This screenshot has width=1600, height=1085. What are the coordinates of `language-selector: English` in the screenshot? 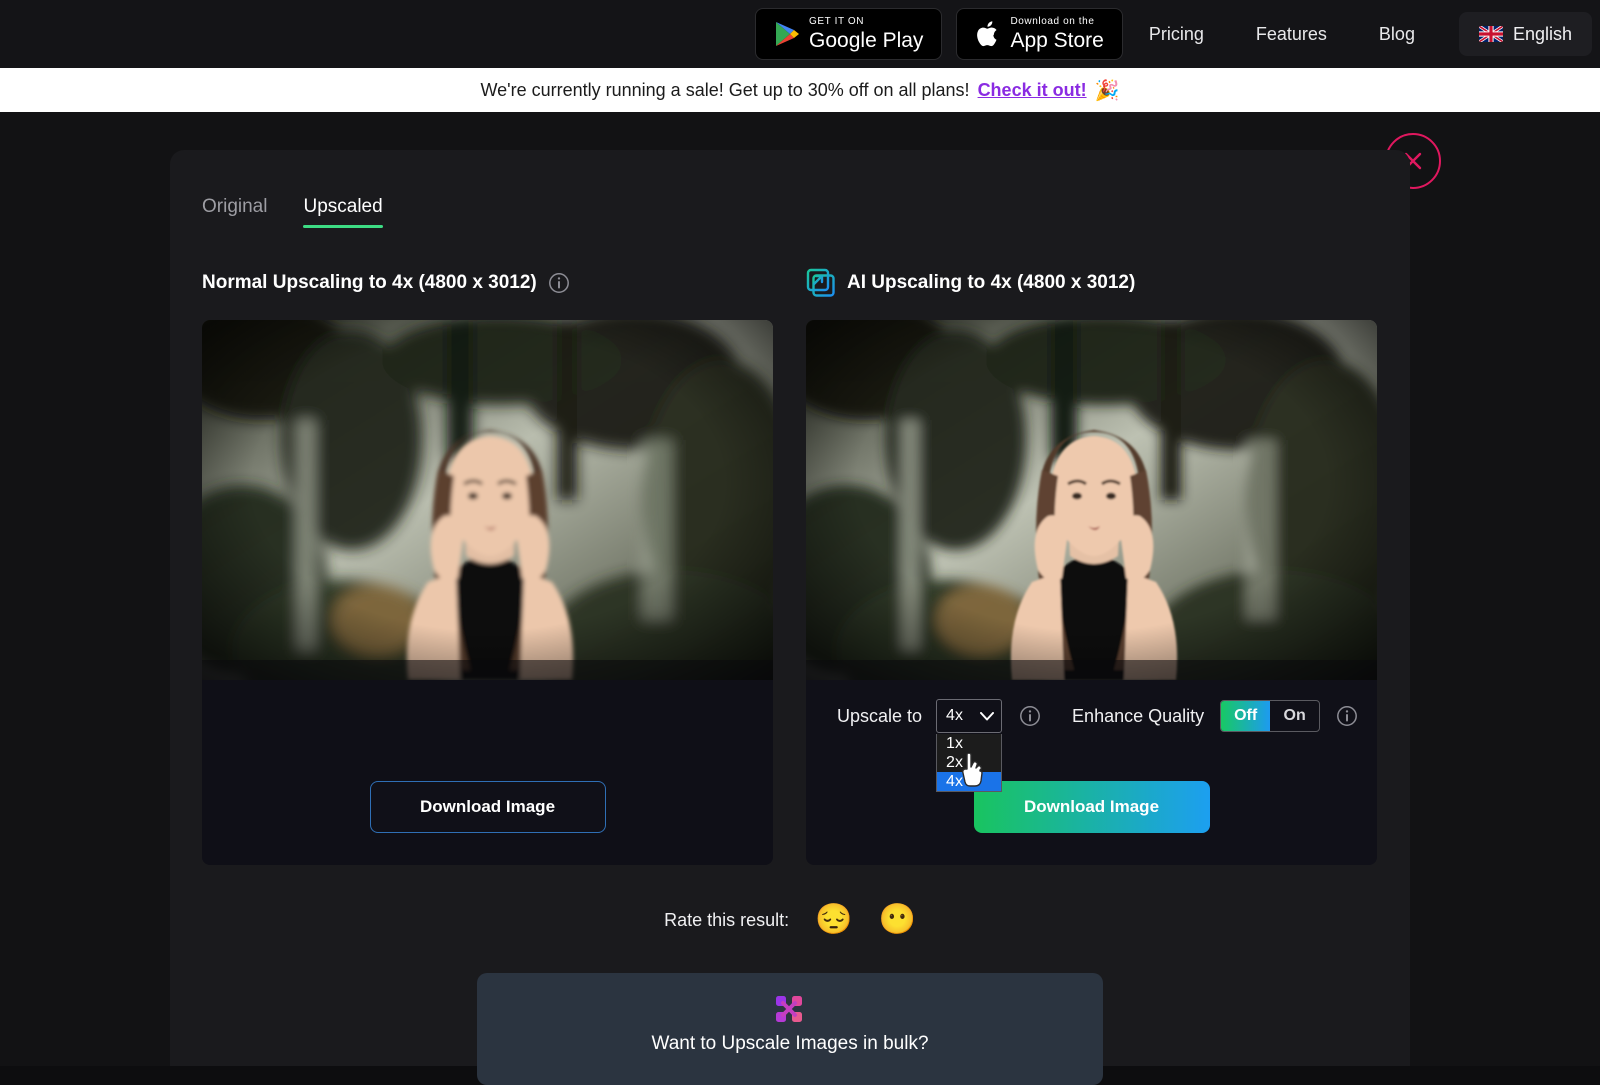 It's located at (1525, 34).